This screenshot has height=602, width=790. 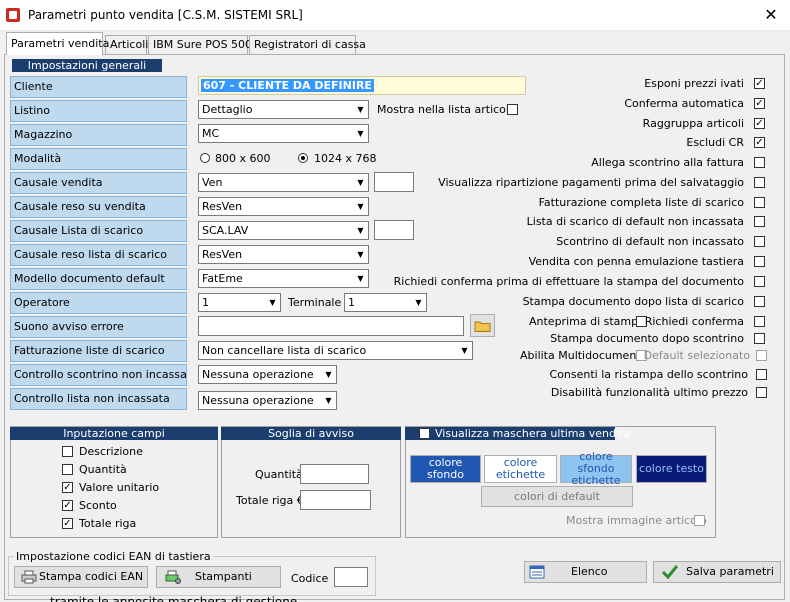 I want to click on colore-etichette-button: colore etichette, so click(x=520, y=469).